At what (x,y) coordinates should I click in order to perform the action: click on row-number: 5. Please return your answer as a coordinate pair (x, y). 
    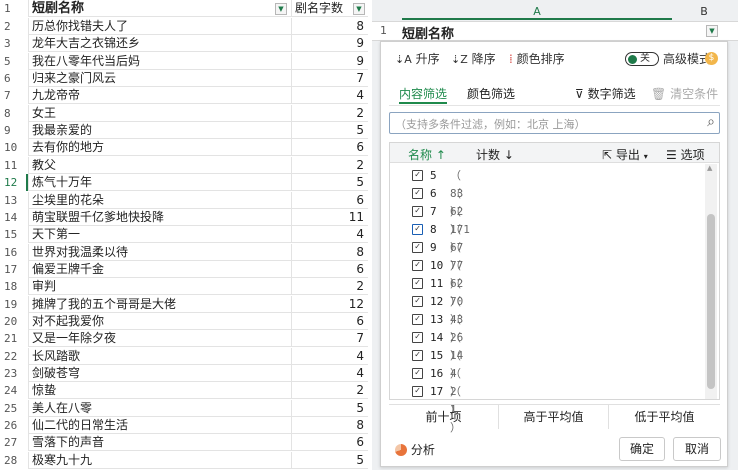
    Looking at the image, I should click on (14, 61).